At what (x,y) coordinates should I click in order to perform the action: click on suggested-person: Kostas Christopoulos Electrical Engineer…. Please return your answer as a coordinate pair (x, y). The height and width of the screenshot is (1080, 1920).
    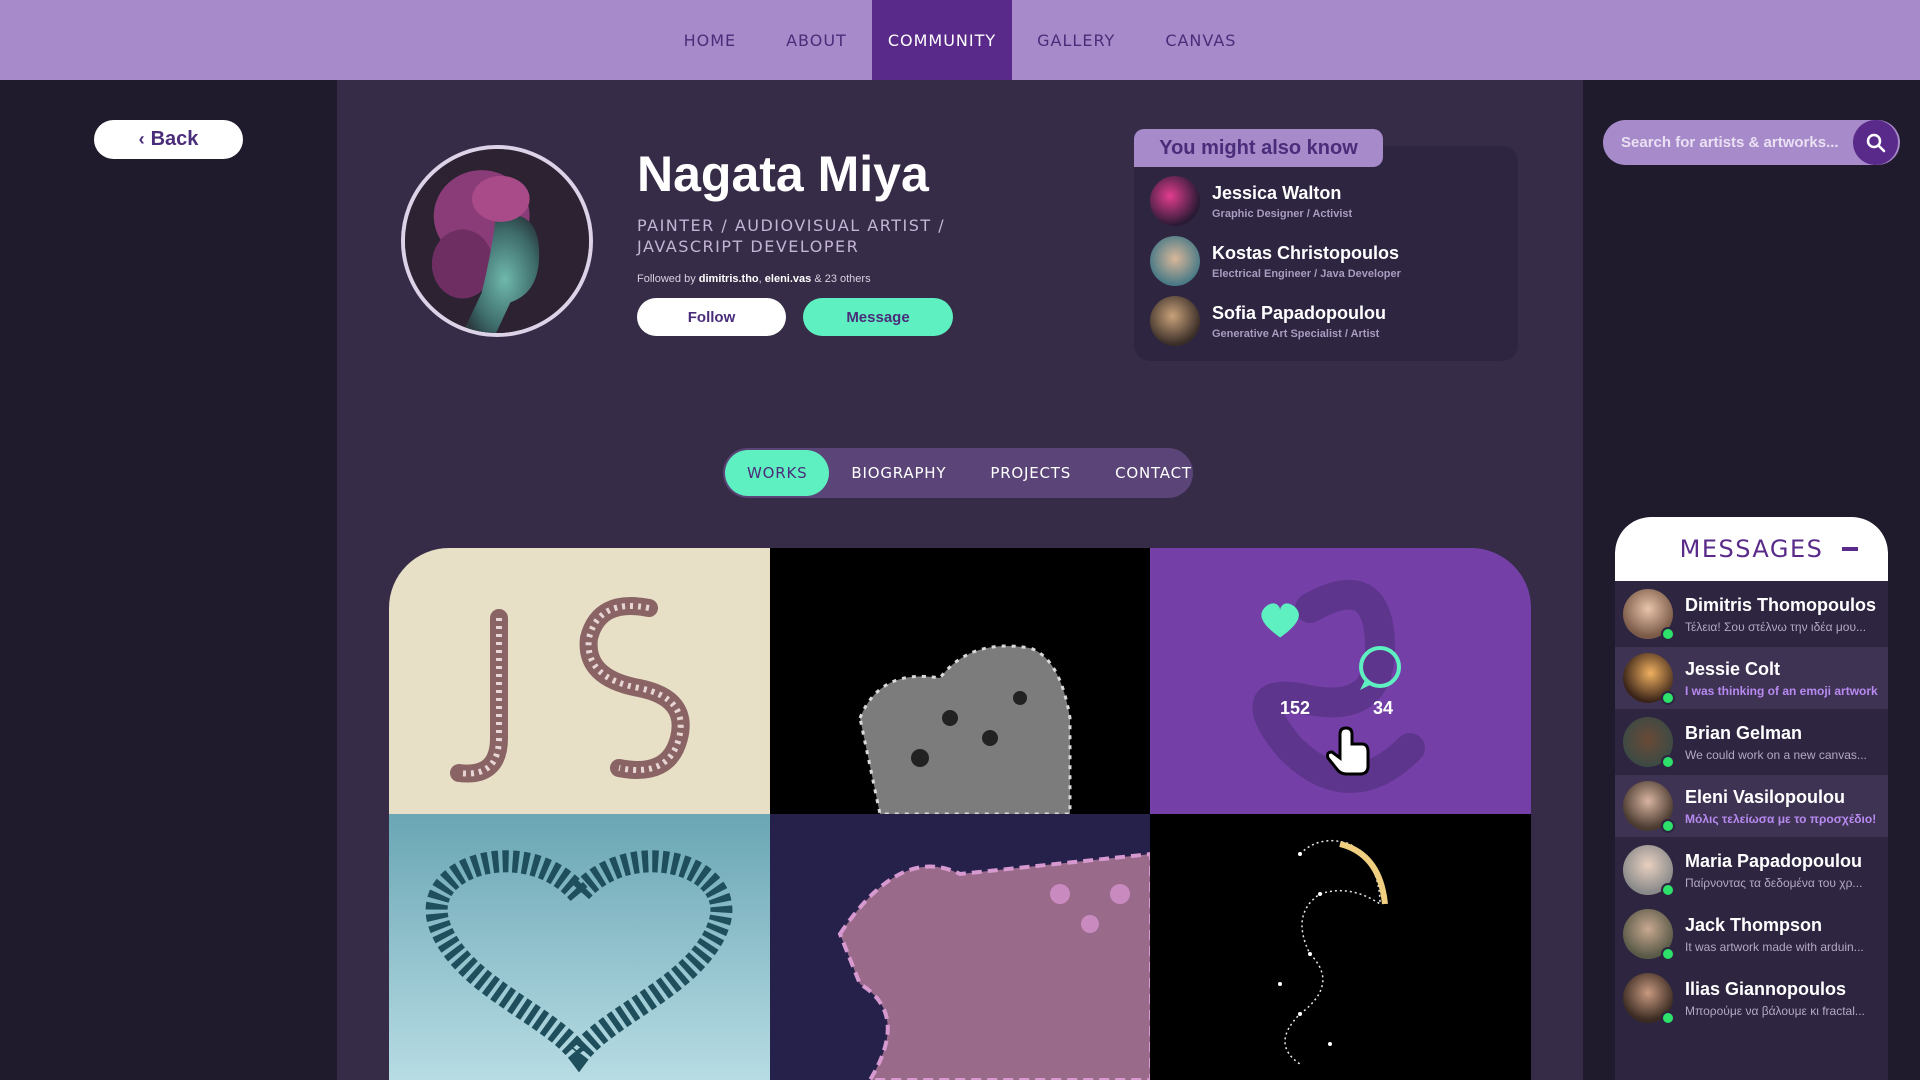
    Looking at the image, I should click on (1330, 261).